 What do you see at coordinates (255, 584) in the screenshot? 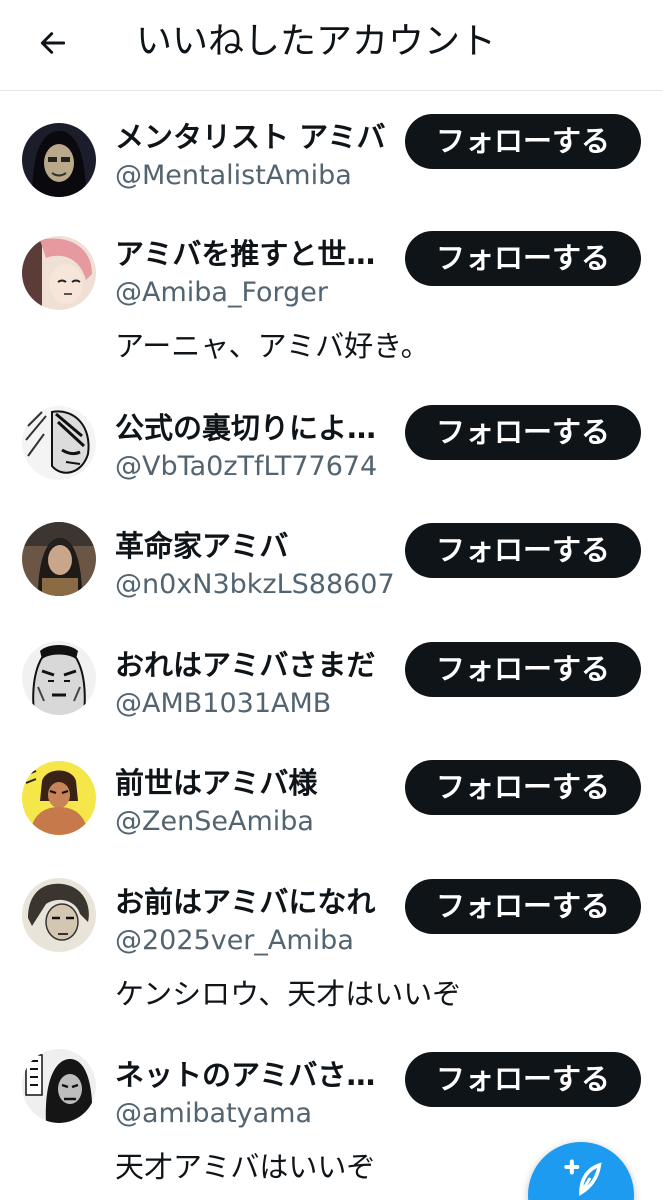
I see `user-handle: @n0xN3bkzLS88607` at bounding box center [255, 584].